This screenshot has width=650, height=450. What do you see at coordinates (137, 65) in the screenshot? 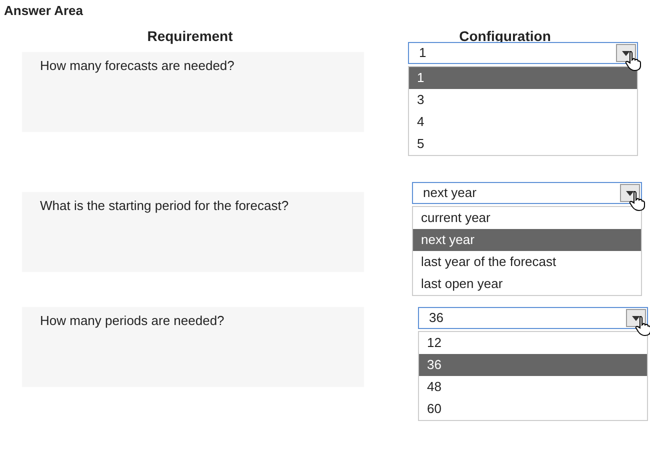
I see `question-text: How many forecasts are needed?` at bounding box center [137, 65].